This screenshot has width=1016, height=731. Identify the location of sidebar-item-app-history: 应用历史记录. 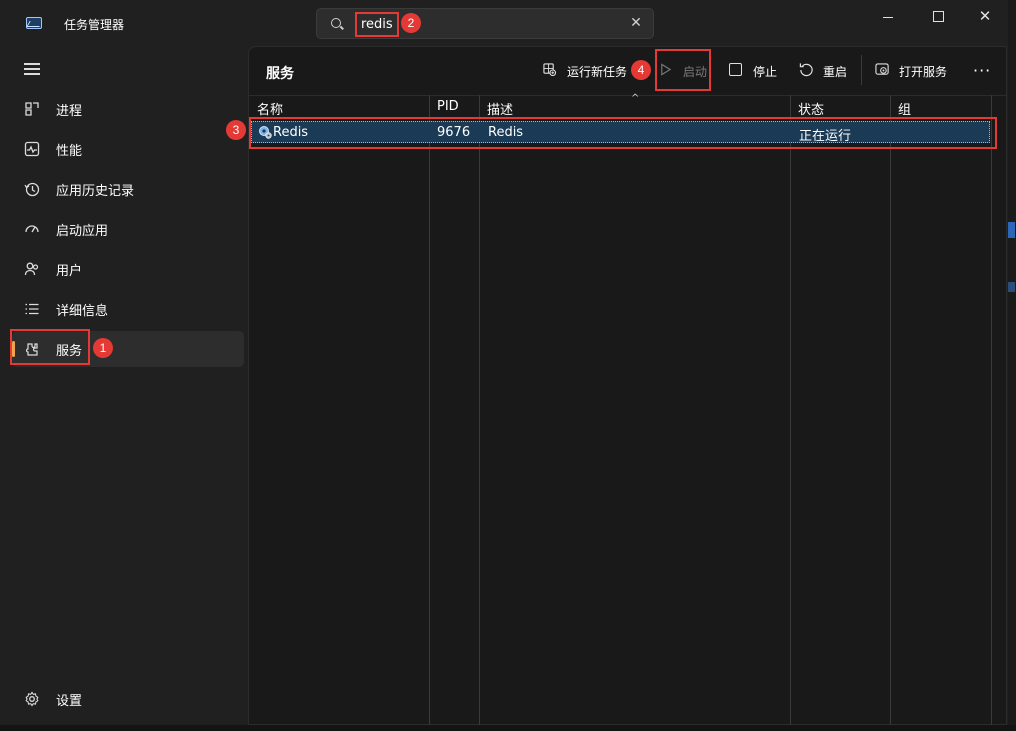
(128, 189).